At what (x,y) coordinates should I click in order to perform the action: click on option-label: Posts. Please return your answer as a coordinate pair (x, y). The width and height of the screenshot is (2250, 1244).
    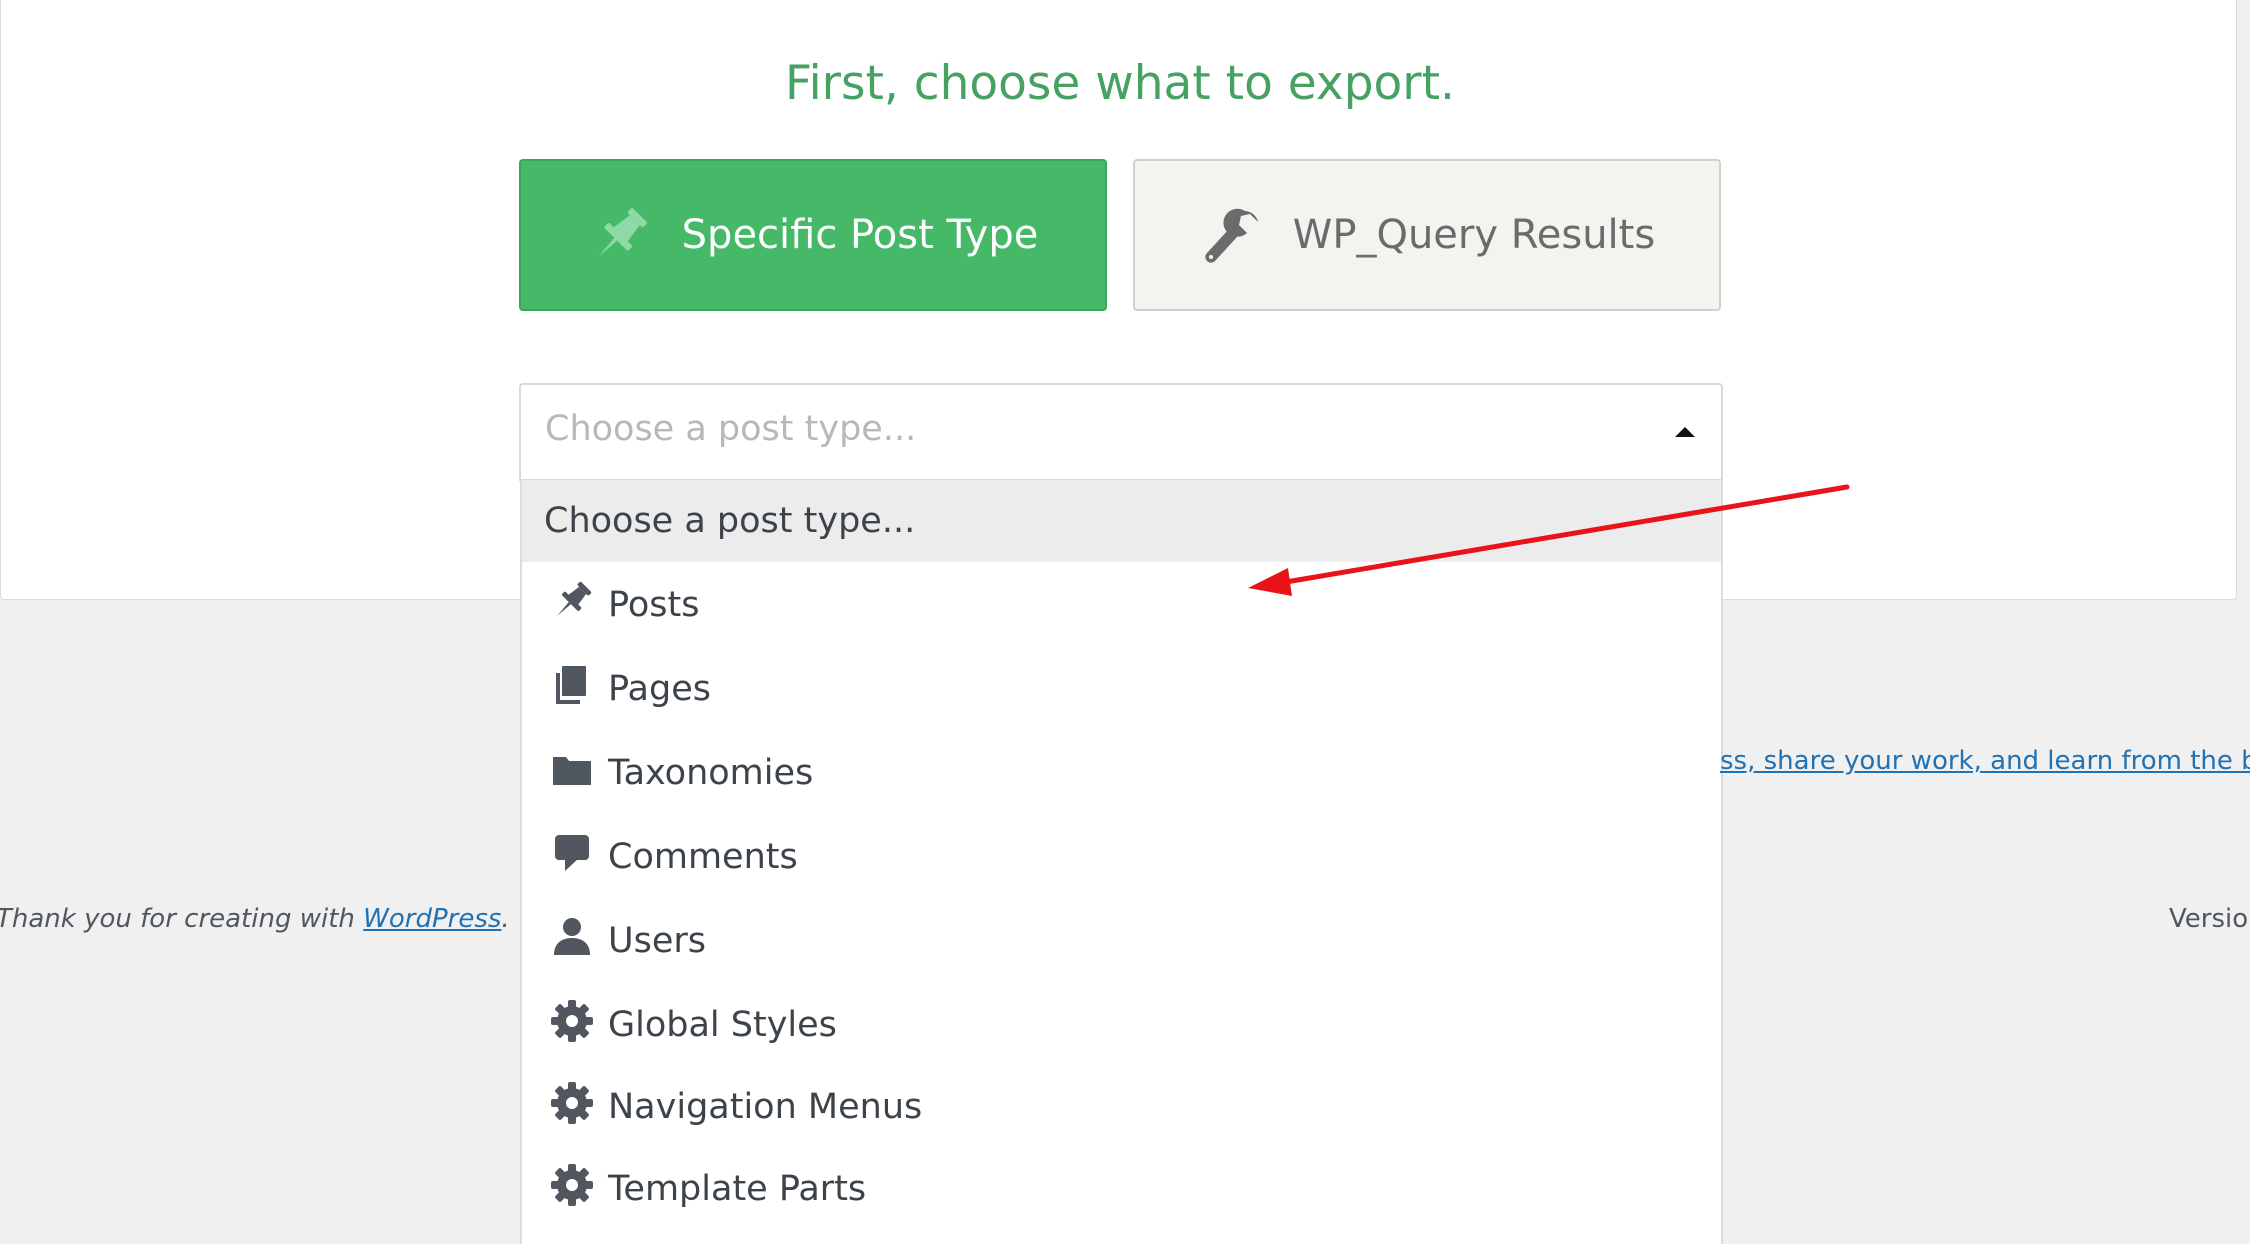
    Looking at the image, I should click on (654, 605).